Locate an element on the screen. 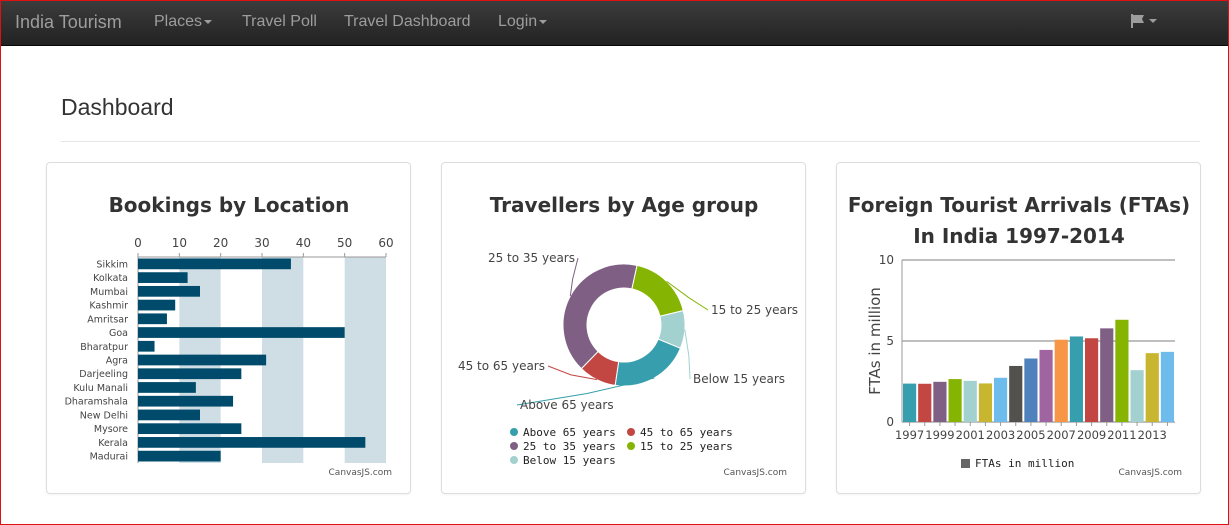 The width and height of the screenshot is (1229, 525). chart-title-line-1: Foreign Tourist Arrivals (FTAs) is located at coordinates (1019, 205).